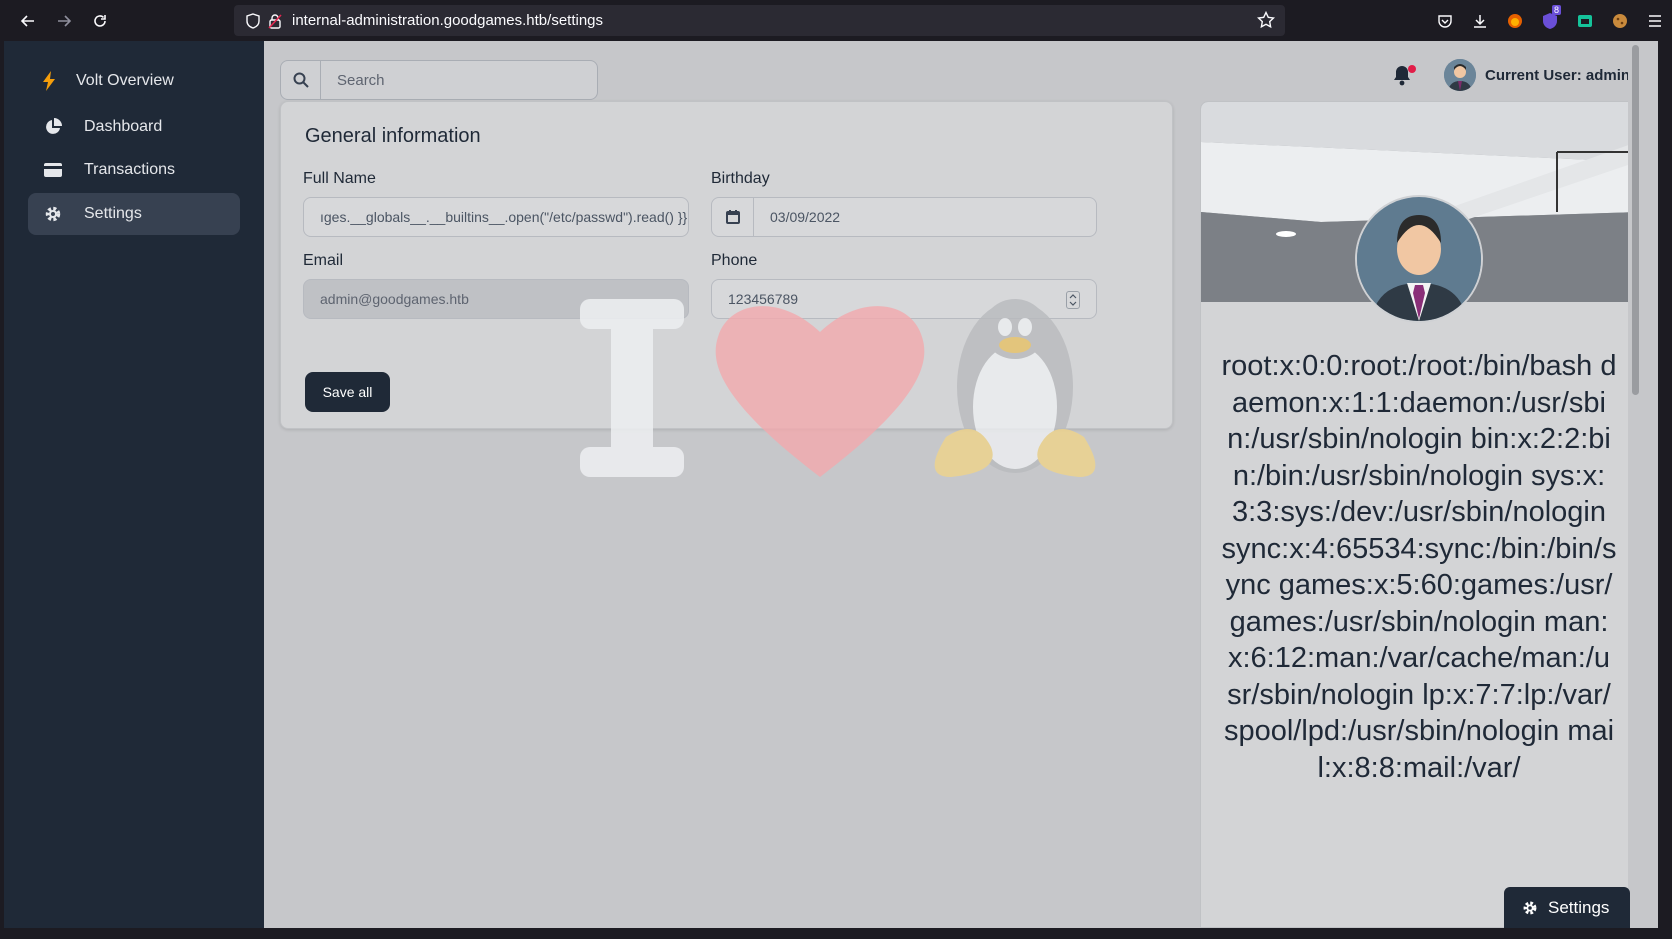 This screenshot has height=939, width=1672. I want to click on notification-dot, so click(1412, 69).